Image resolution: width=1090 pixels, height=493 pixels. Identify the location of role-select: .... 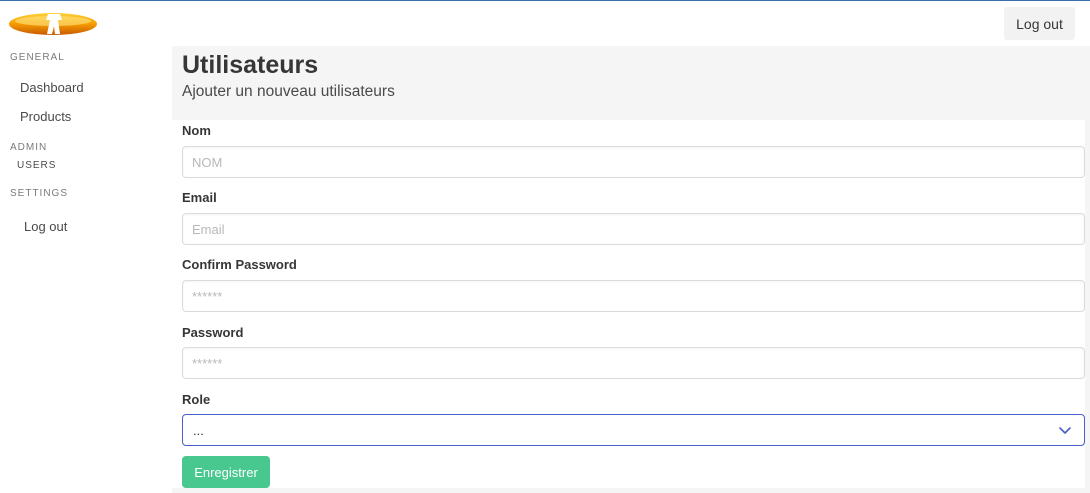
(633, 430).